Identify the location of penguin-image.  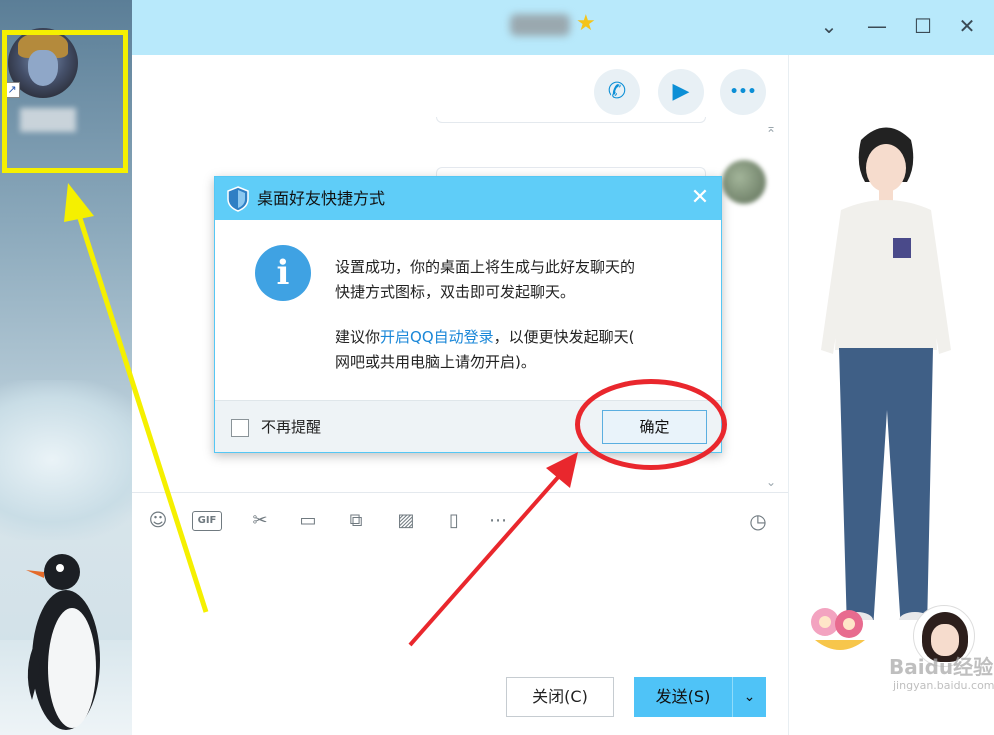
(63, 642).